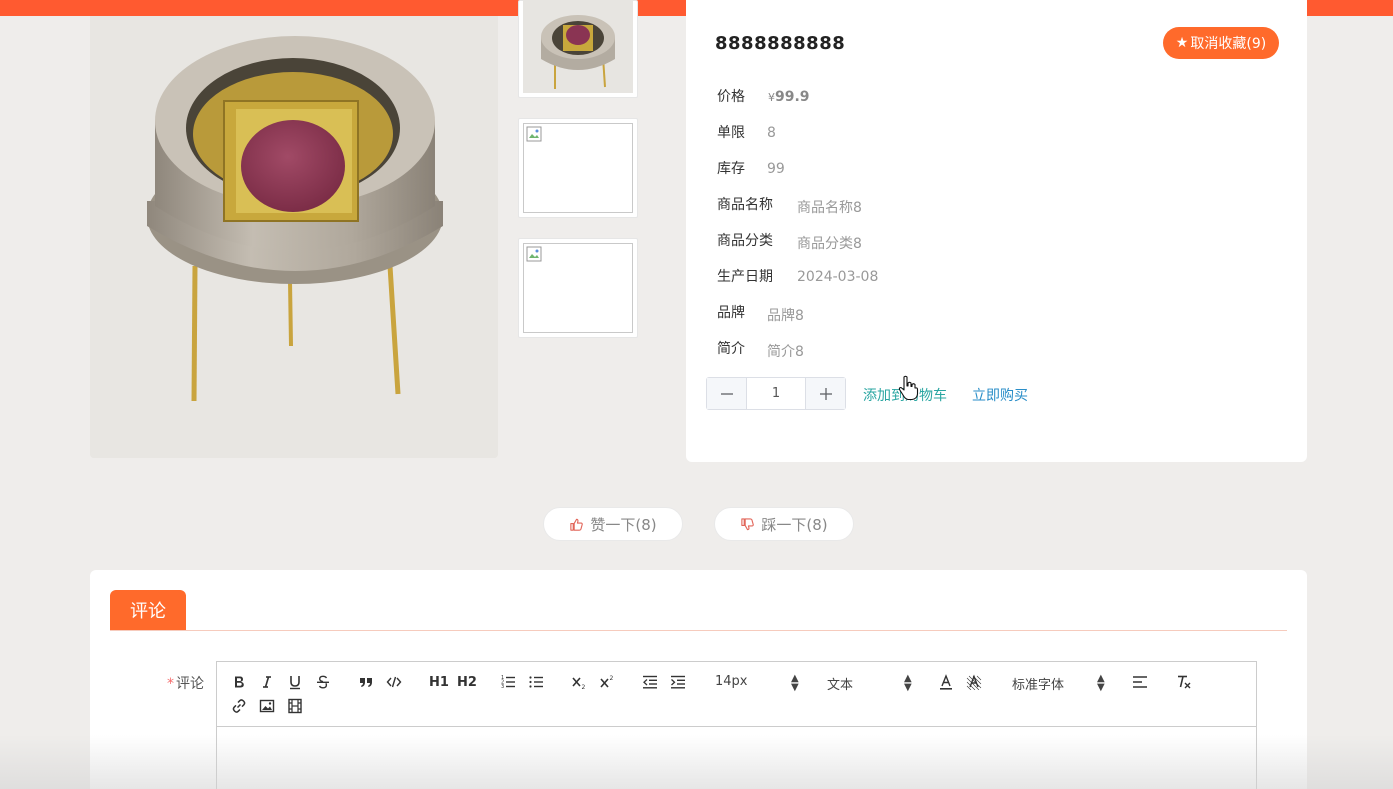 This screenshot has height=789, width=1393. Describe the element at coordinates (908, 388) in the screenshot. I see `hand-pointer-cursor-icon` at that location.